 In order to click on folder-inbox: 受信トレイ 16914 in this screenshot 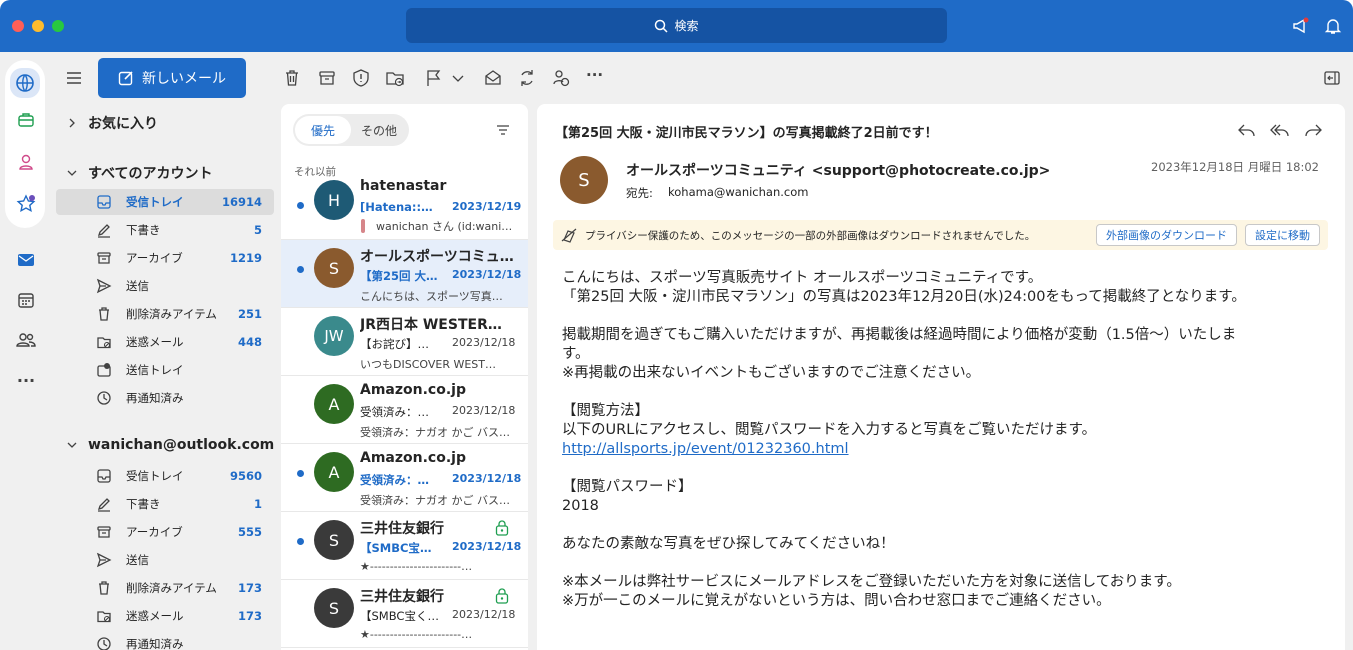, I will do `click(165, 202)`.